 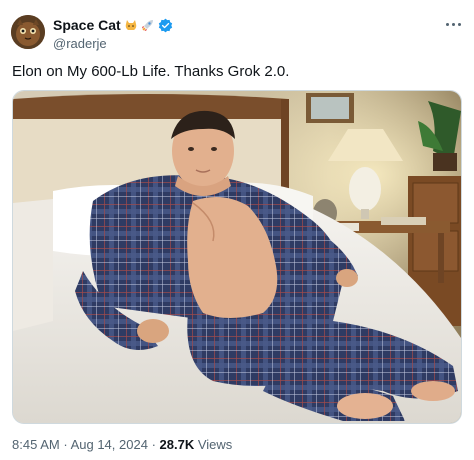 I want to click on tweet-meta: 8:45 AM · Aug 14, 2024 · 28.7K Views, so click(x=122, y=445).